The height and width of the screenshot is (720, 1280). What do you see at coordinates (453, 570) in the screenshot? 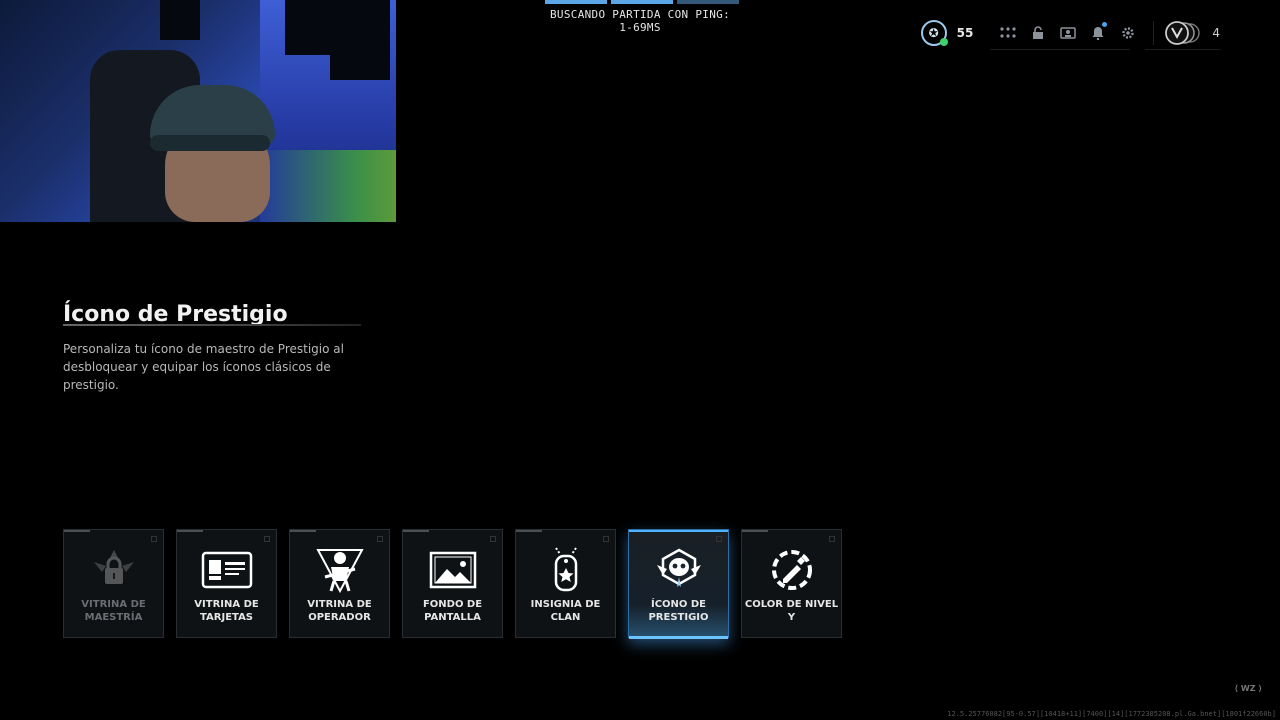
I see `landscape-icon` at bounding box center [453, 570].